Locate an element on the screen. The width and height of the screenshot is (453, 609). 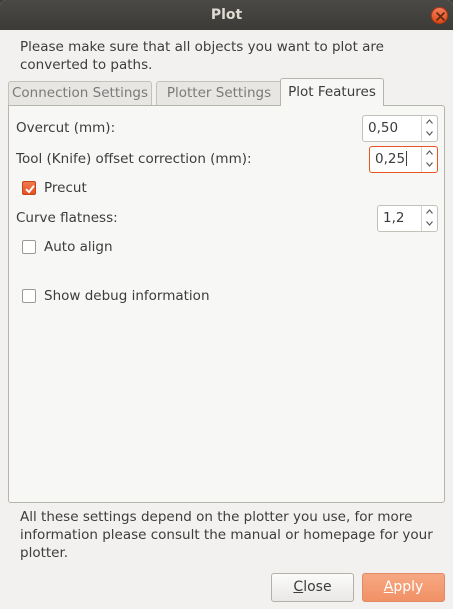
tool-offset-decrement-button is located at coordinates (429, 165).